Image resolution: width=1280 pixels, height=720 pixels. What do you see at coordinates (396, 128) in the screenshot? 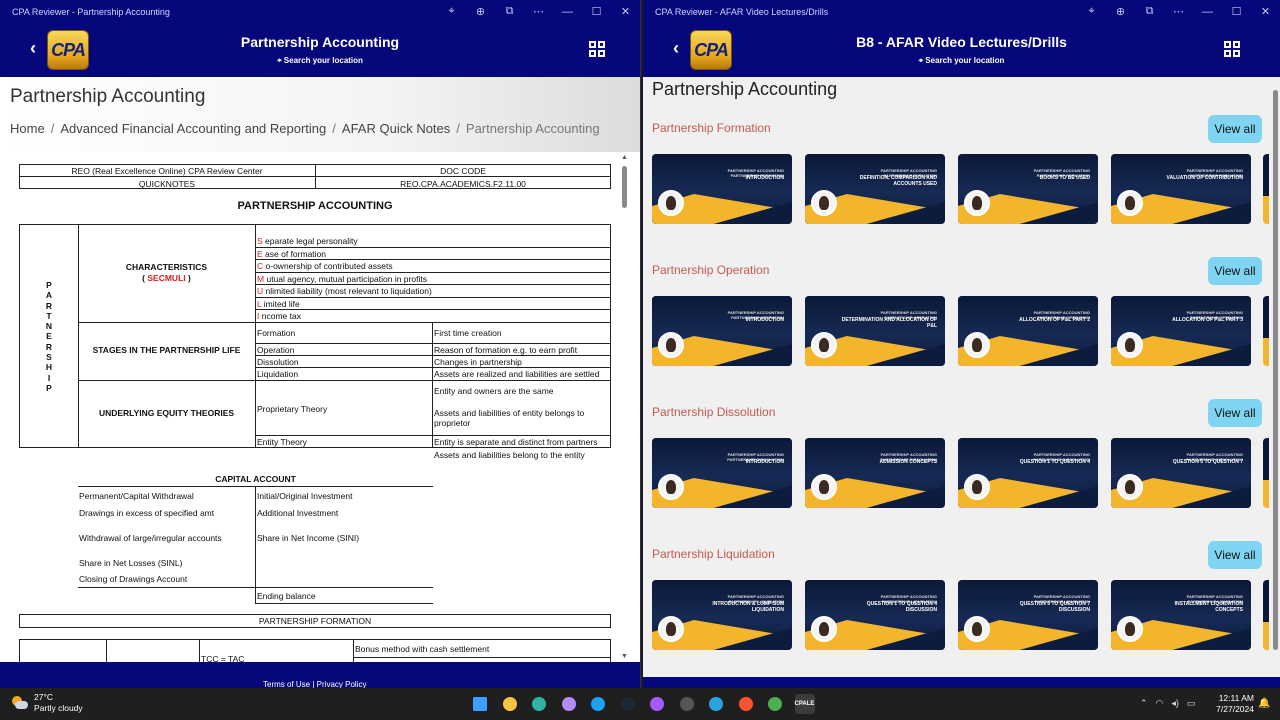
I see `breadcrumb-quick-notes: AFAR Quick Notes` at bounding box center [396, 128].